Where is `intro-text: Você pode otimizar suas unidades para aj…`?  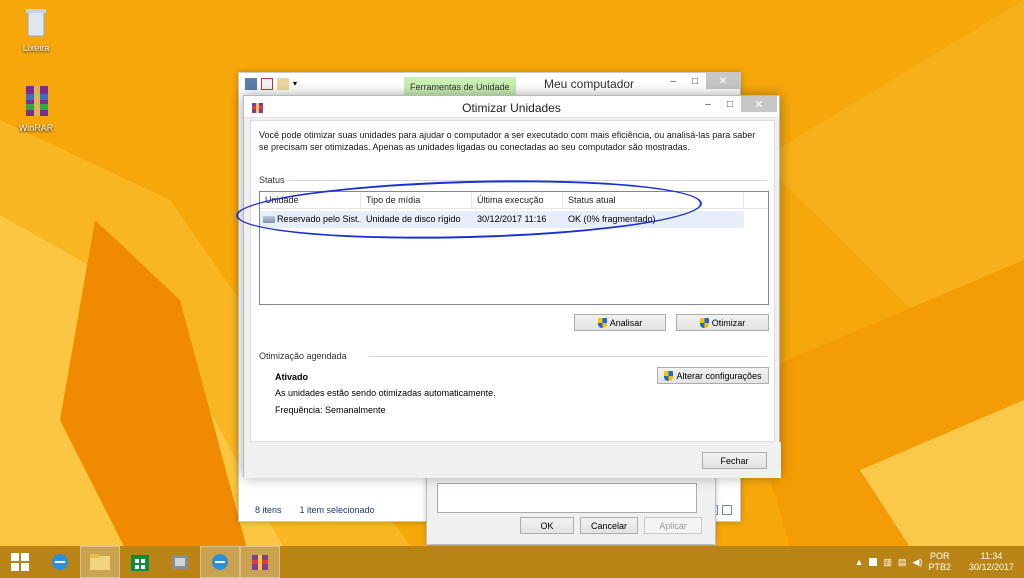
intro-text: Você pode otimizar suas unidades para aj… is located at coordinates (507, 141).